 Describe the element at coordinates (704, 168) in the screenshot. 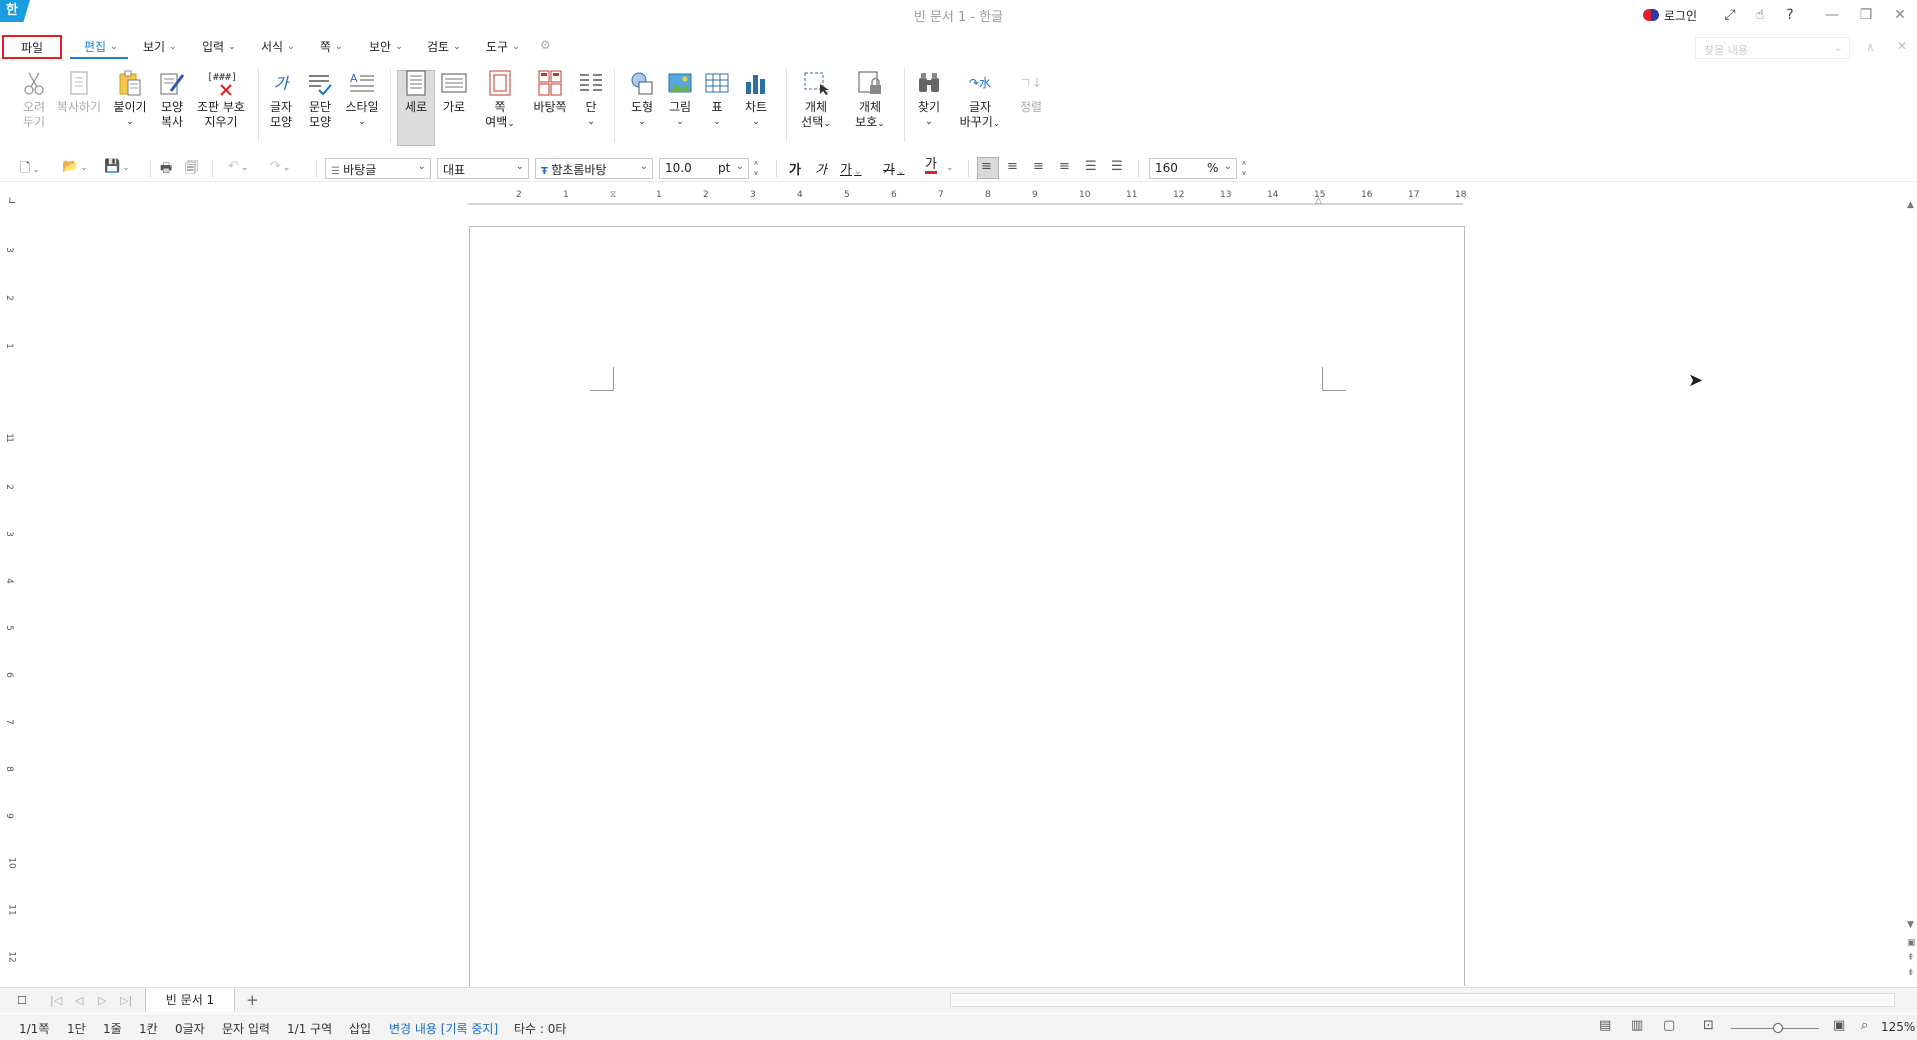

I see `font-size-input: 10.0 pt ⌄` at that location.